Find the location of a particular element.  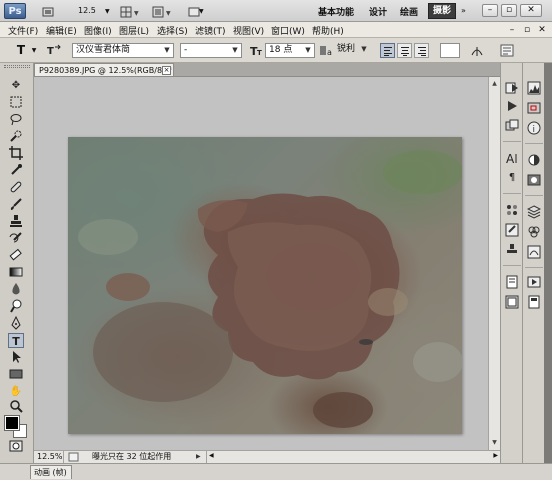

workspace-design: 设计 is located at coordinates (378, 11).